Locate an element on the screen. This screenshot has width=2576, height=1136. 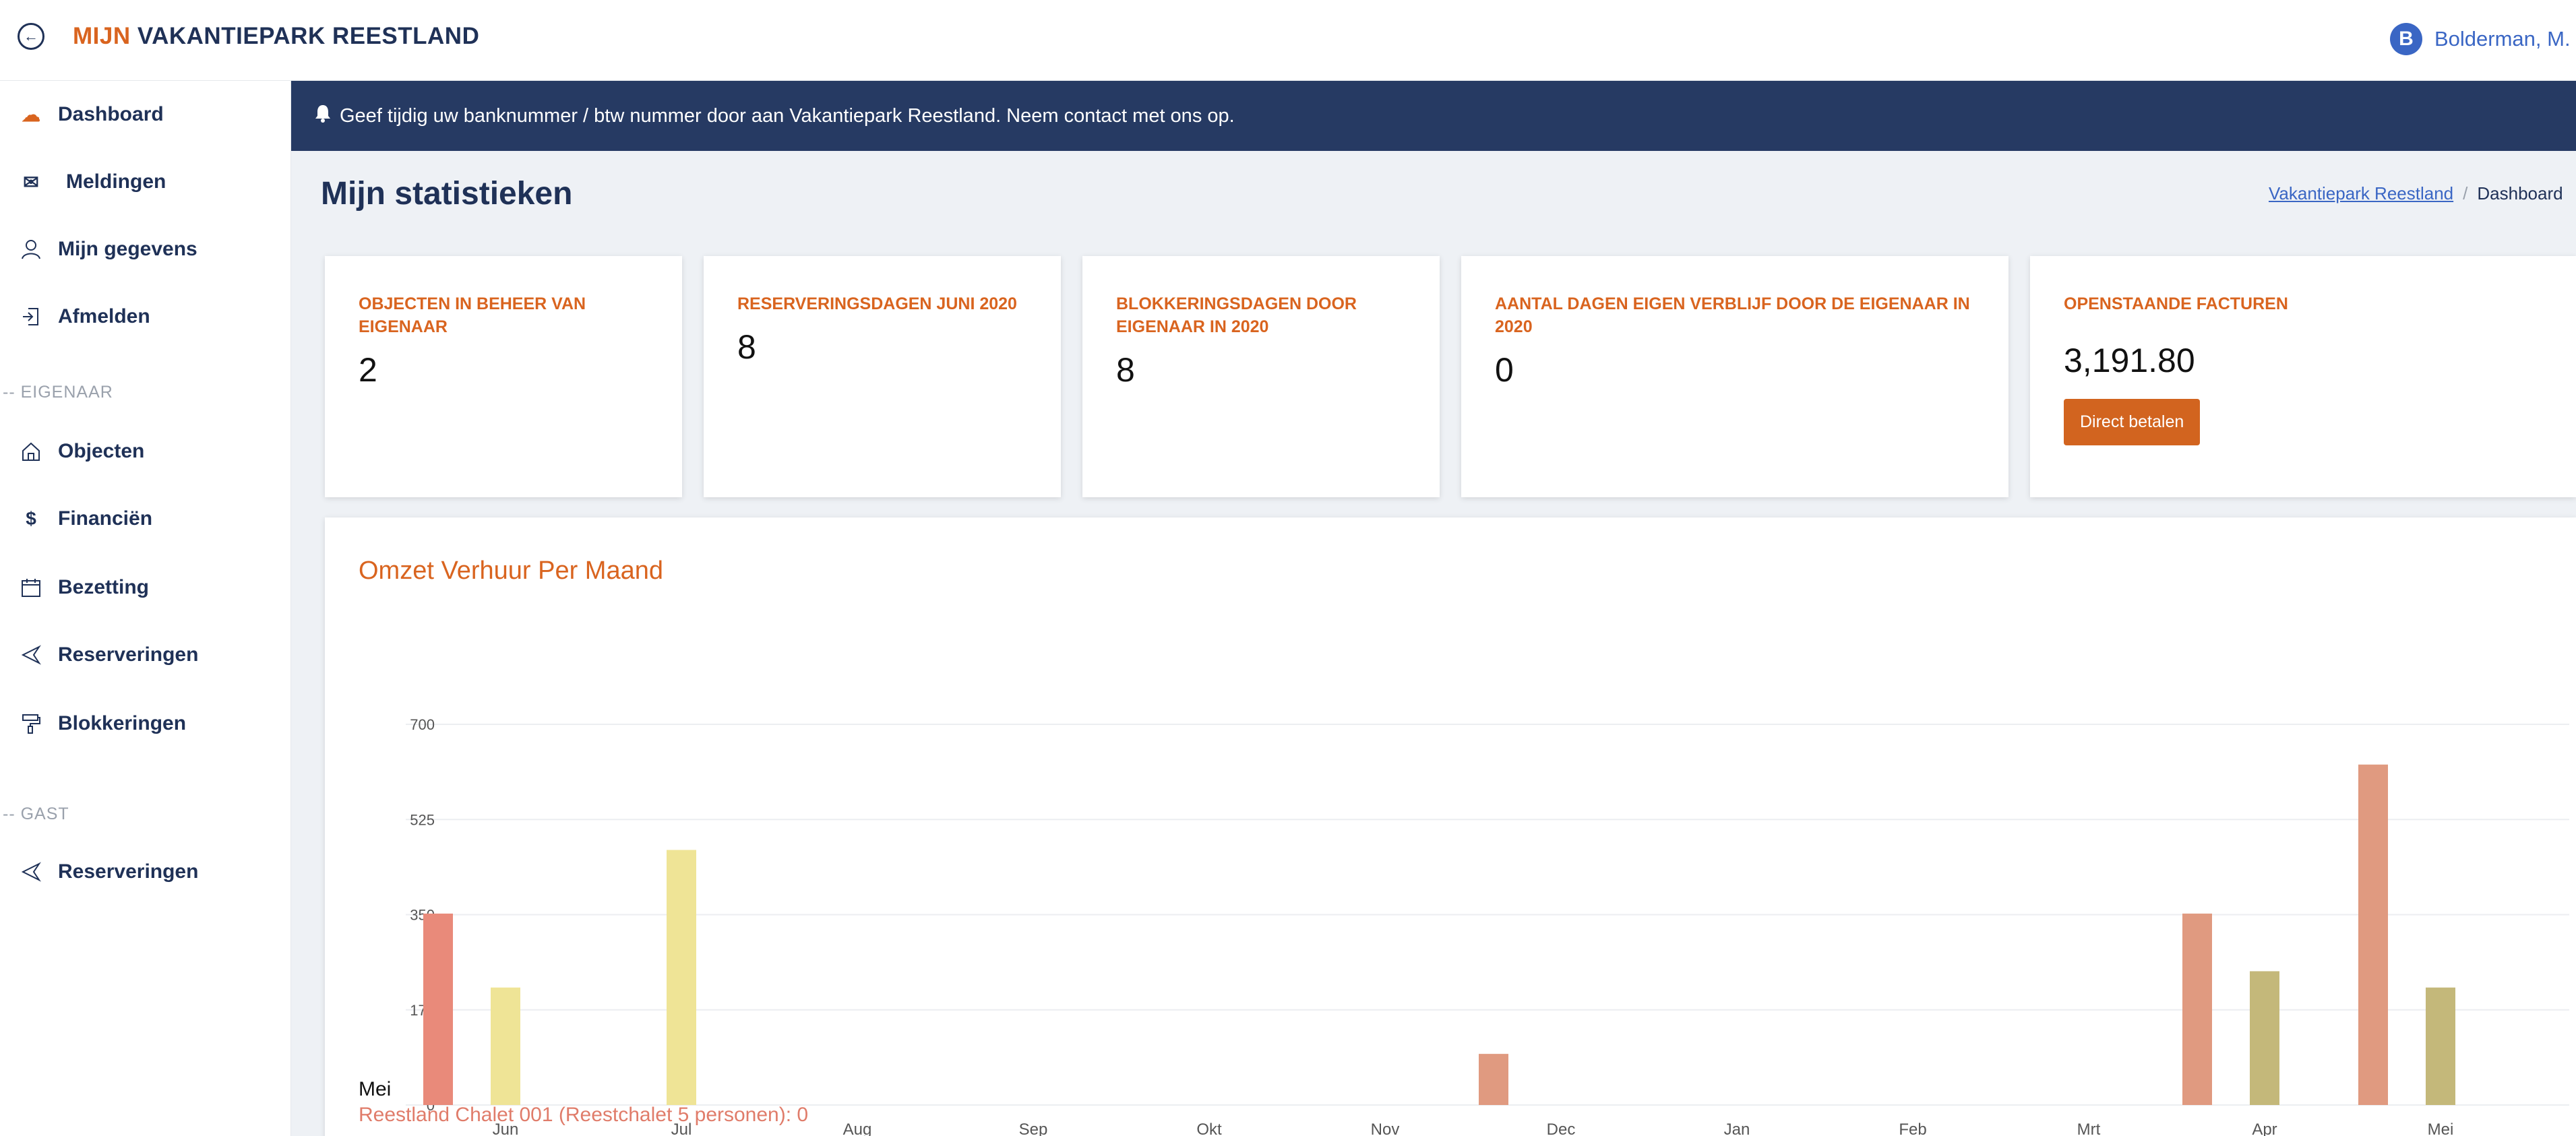
stat-card-title: OPENSTAANDE FACTUREN is located at coordinates (2176, 304).